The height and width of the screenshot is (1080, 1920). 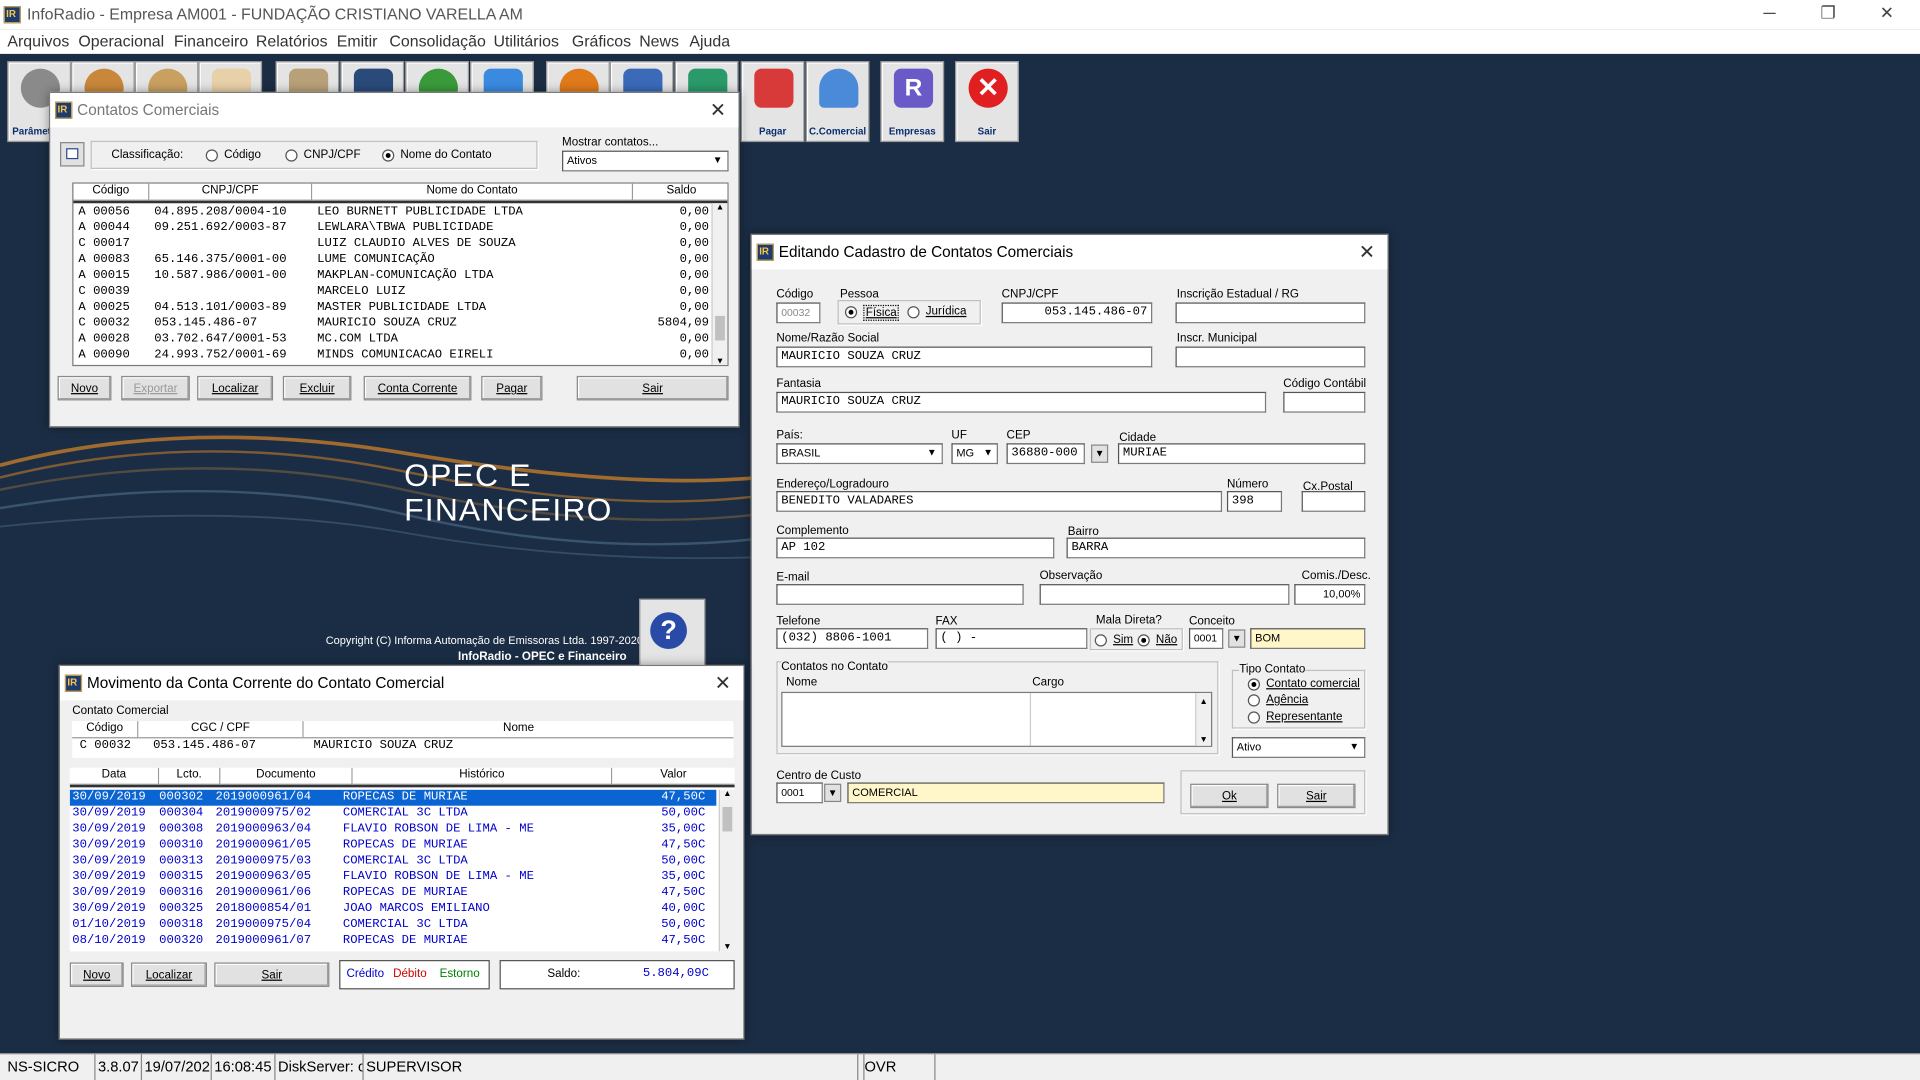 I want to click on contatos-cell: 04.895.208/0004-10, so click(x=220, y=212).